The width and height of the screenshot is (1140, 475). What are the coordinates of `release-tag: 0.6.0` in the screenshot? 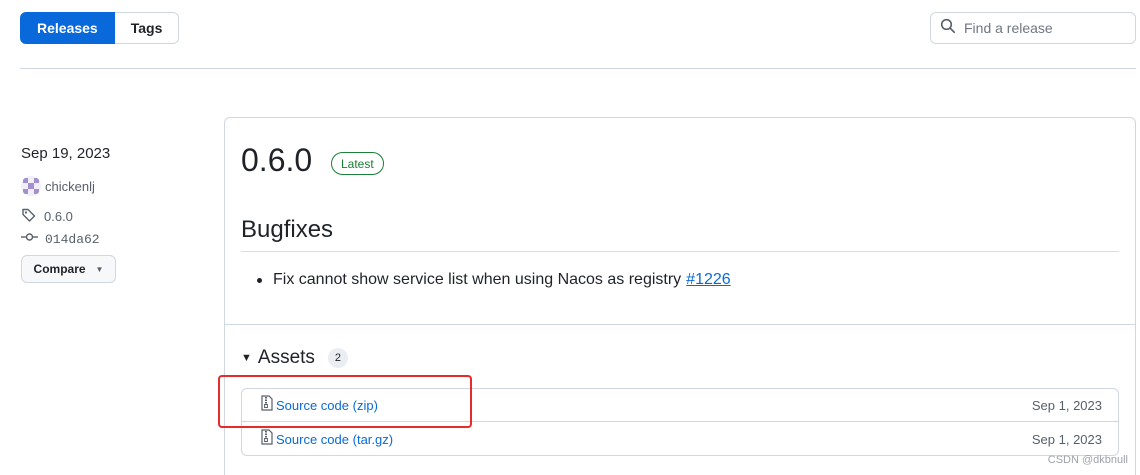 It's located at (47, 216).